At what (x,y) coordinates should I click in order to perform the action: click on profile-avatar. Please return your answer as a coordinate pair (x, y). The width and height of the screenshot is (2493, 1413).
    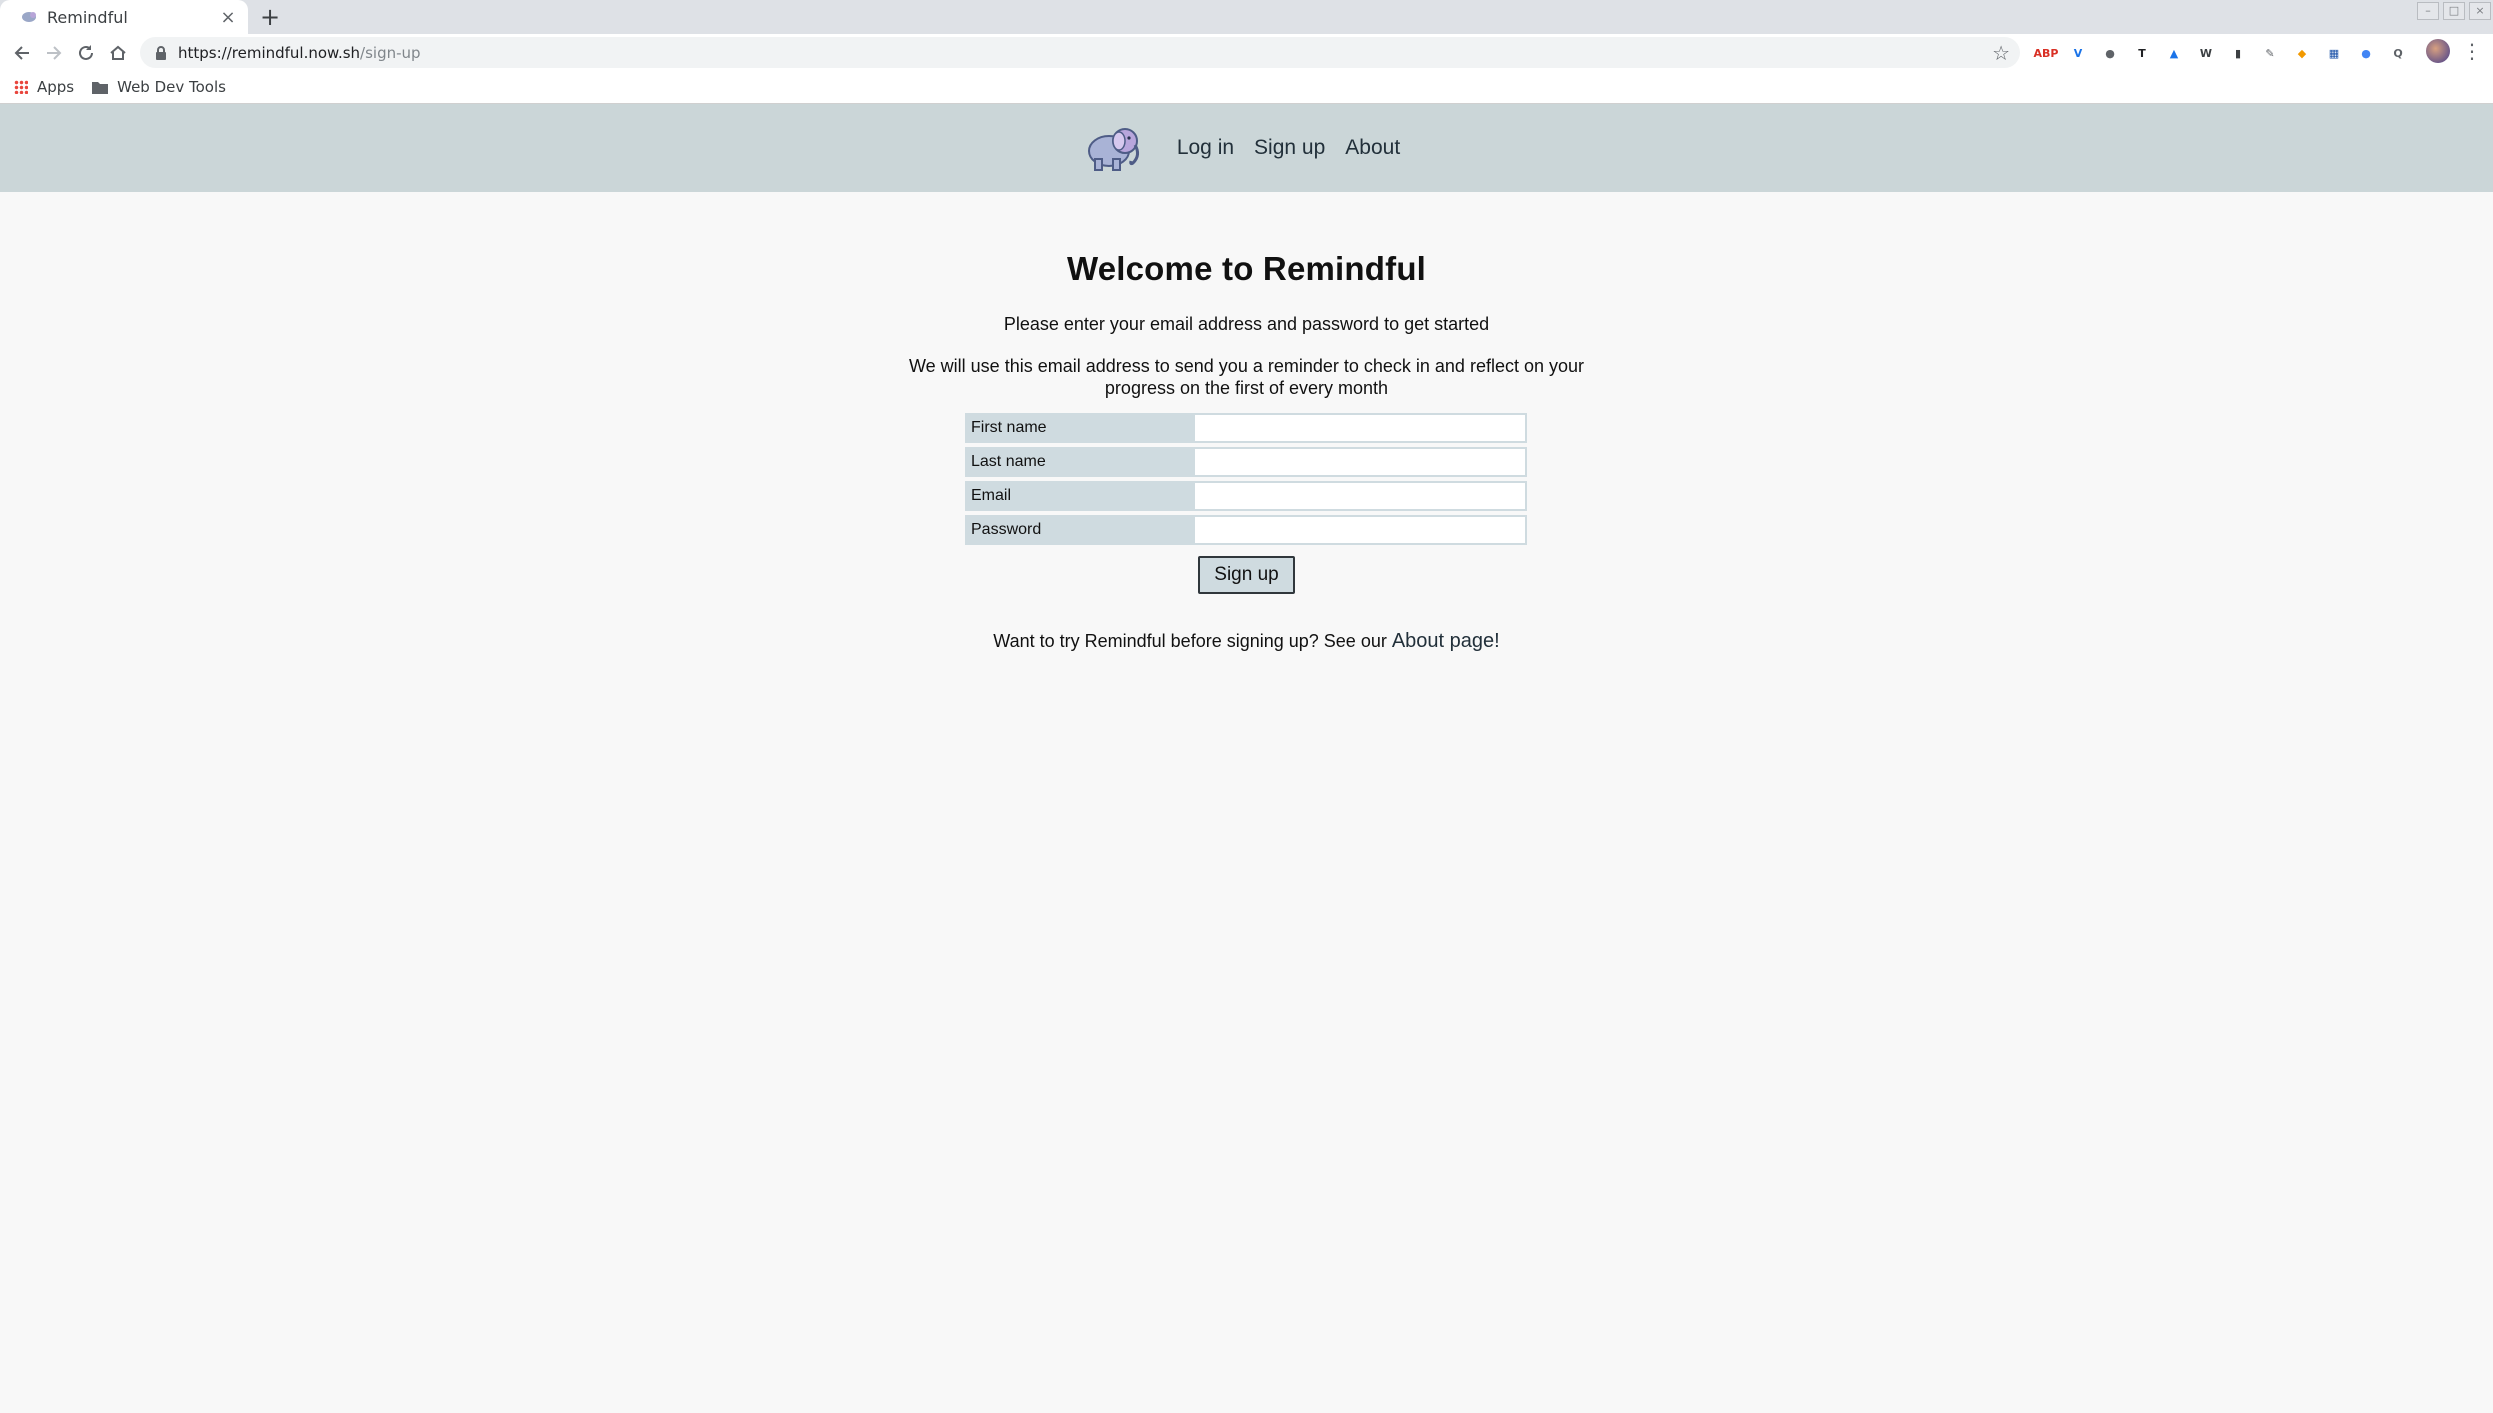
    Looking at the image, I should click on (2438, 51).